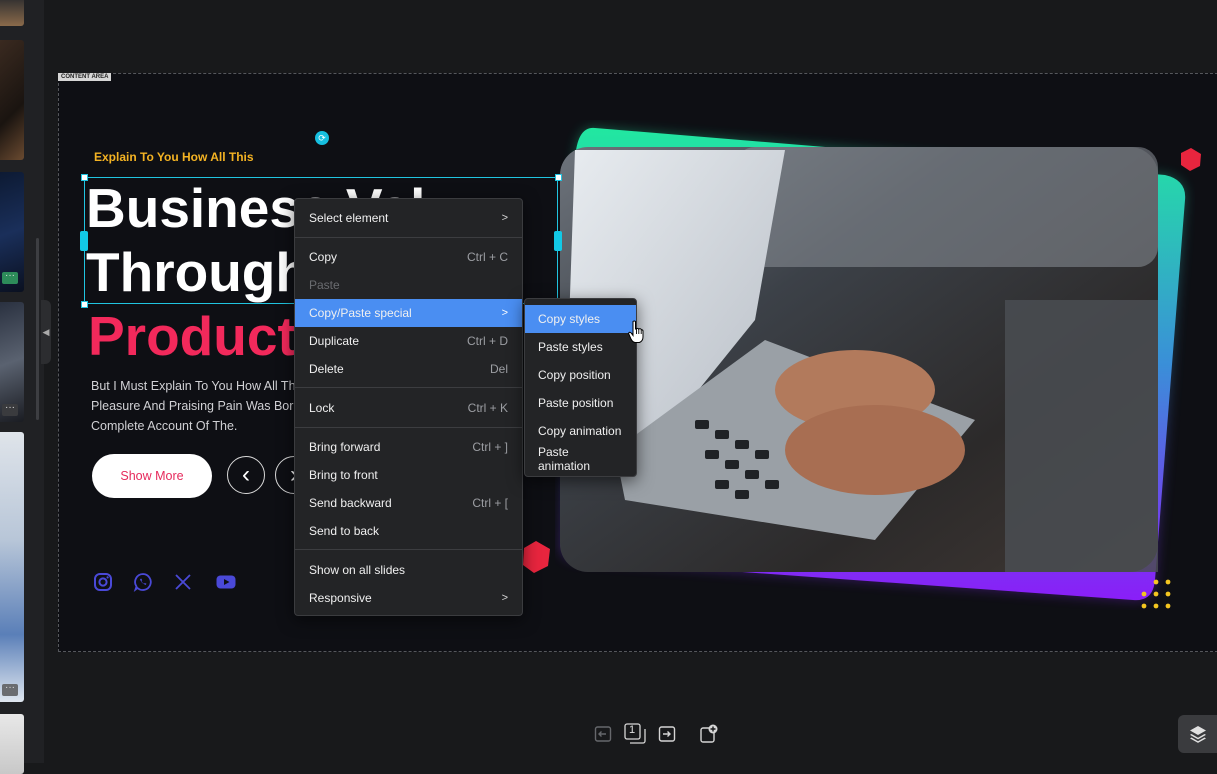 The height and width of the screenshot is (774, 1217). Describe the element at coordinates (340, 598) in the screenshot. I see `menu-item-label: Responsive` at that location.